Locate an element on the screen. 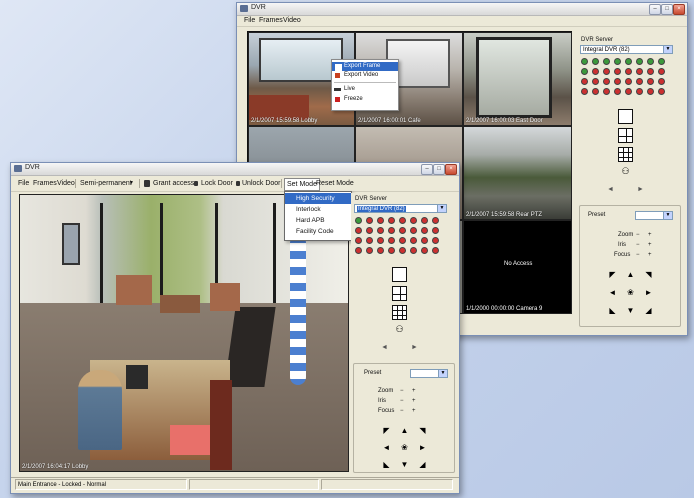 Image resolution: width=694 pixels, height=498 pixels. layout-2x2-button is located at coordinates (625, 135).